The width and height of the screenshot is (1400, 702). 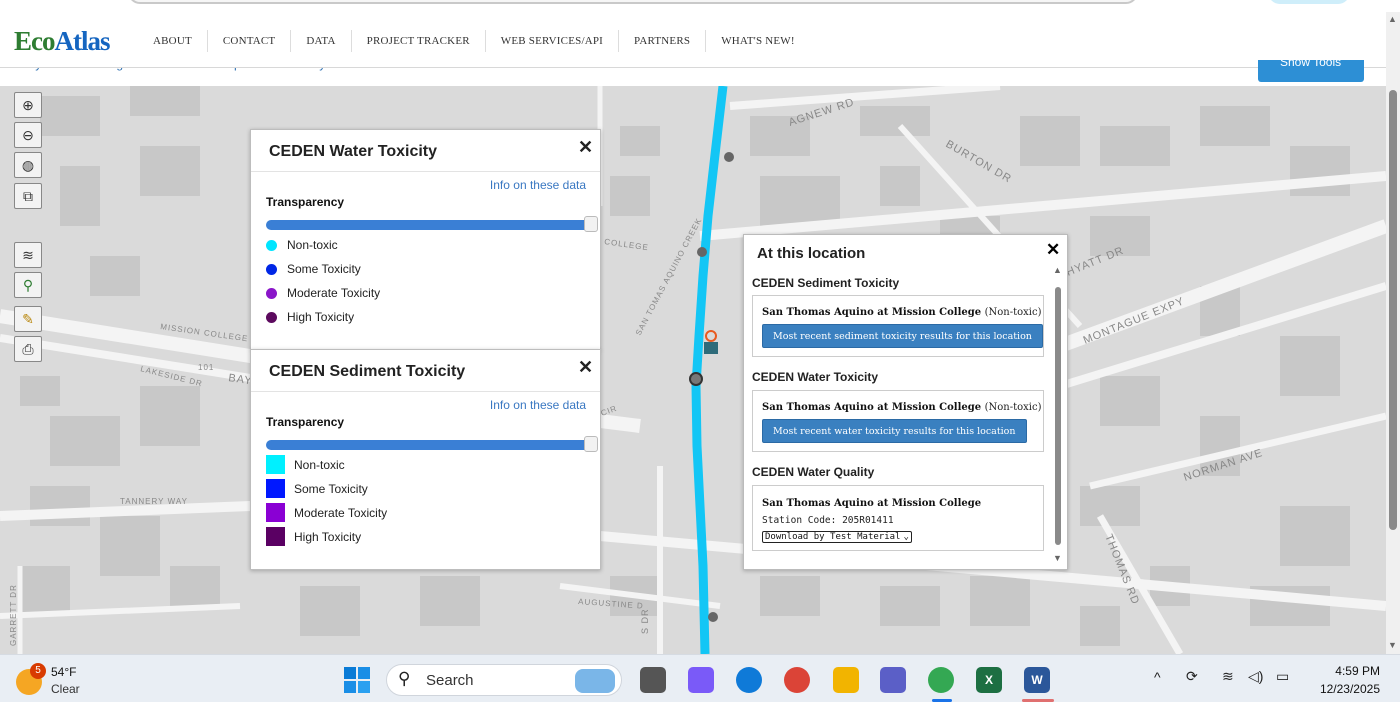 I want to click on nav-data: DATA, so click(x=321, y=41).